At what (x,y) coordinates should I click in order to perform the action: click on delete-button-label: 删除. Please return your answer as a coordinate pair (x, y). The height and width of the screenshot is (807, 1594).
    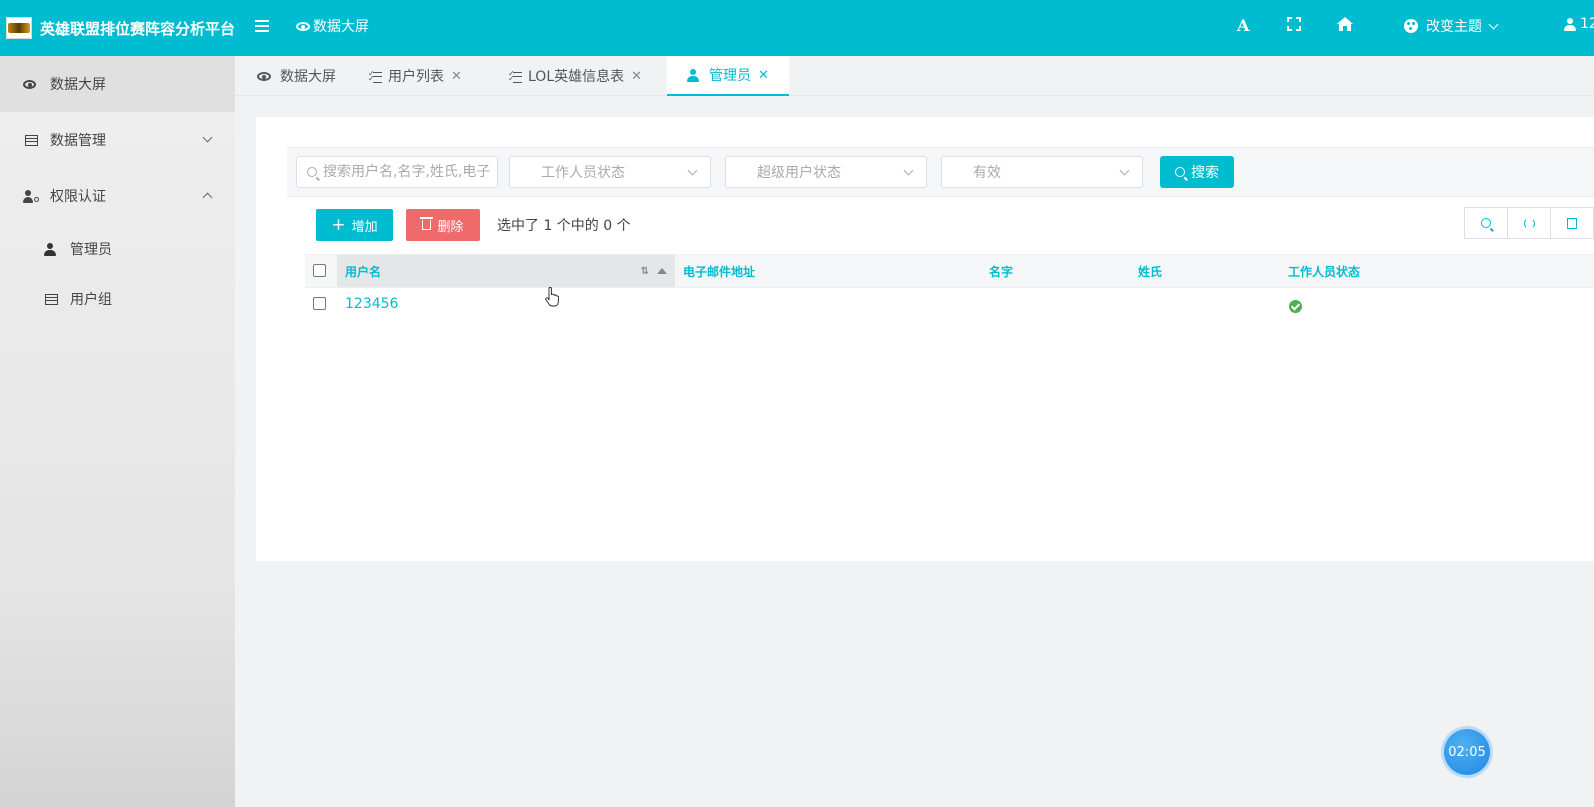
    Looking at the image, I should click on (450, 227).